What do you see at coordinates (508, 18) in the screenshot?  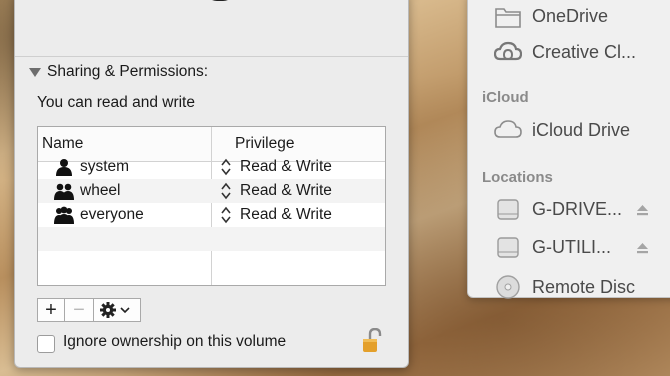 I see `folder-icon` at bounding box center [508, 18].